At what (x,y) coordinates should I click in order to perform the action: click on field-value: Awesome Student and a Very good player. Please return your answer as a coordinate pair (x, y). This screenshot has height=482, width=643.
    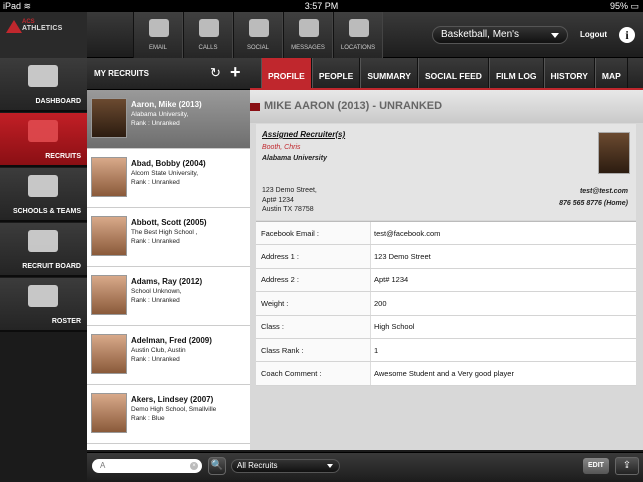
    Looking at the image, I should click on (444, 374).